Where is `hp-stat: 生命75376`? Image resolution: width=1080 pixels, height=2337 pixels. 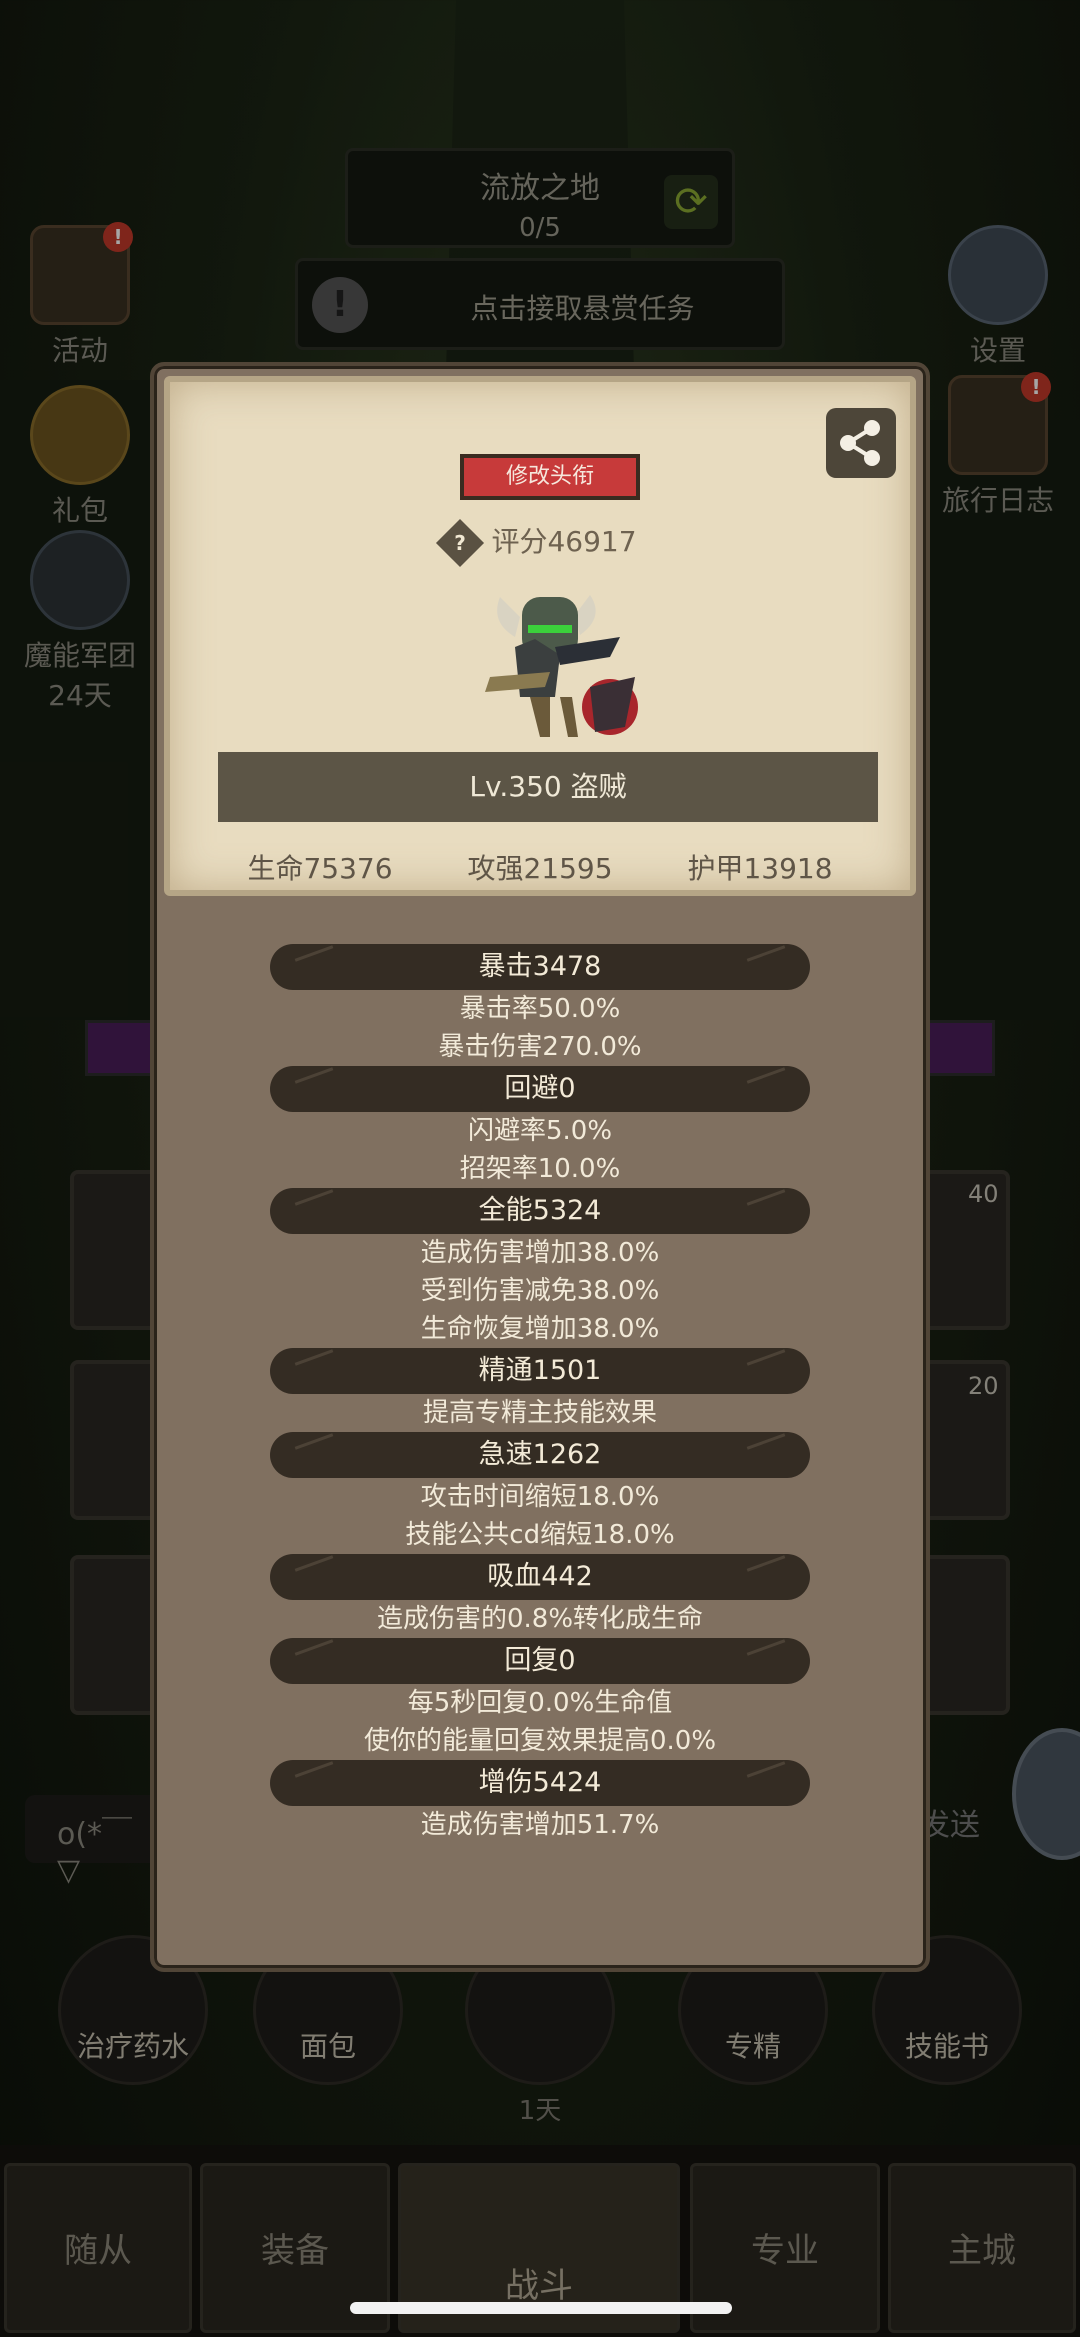
hp-stat: 生命75376 is located at coordinates (320, 868).